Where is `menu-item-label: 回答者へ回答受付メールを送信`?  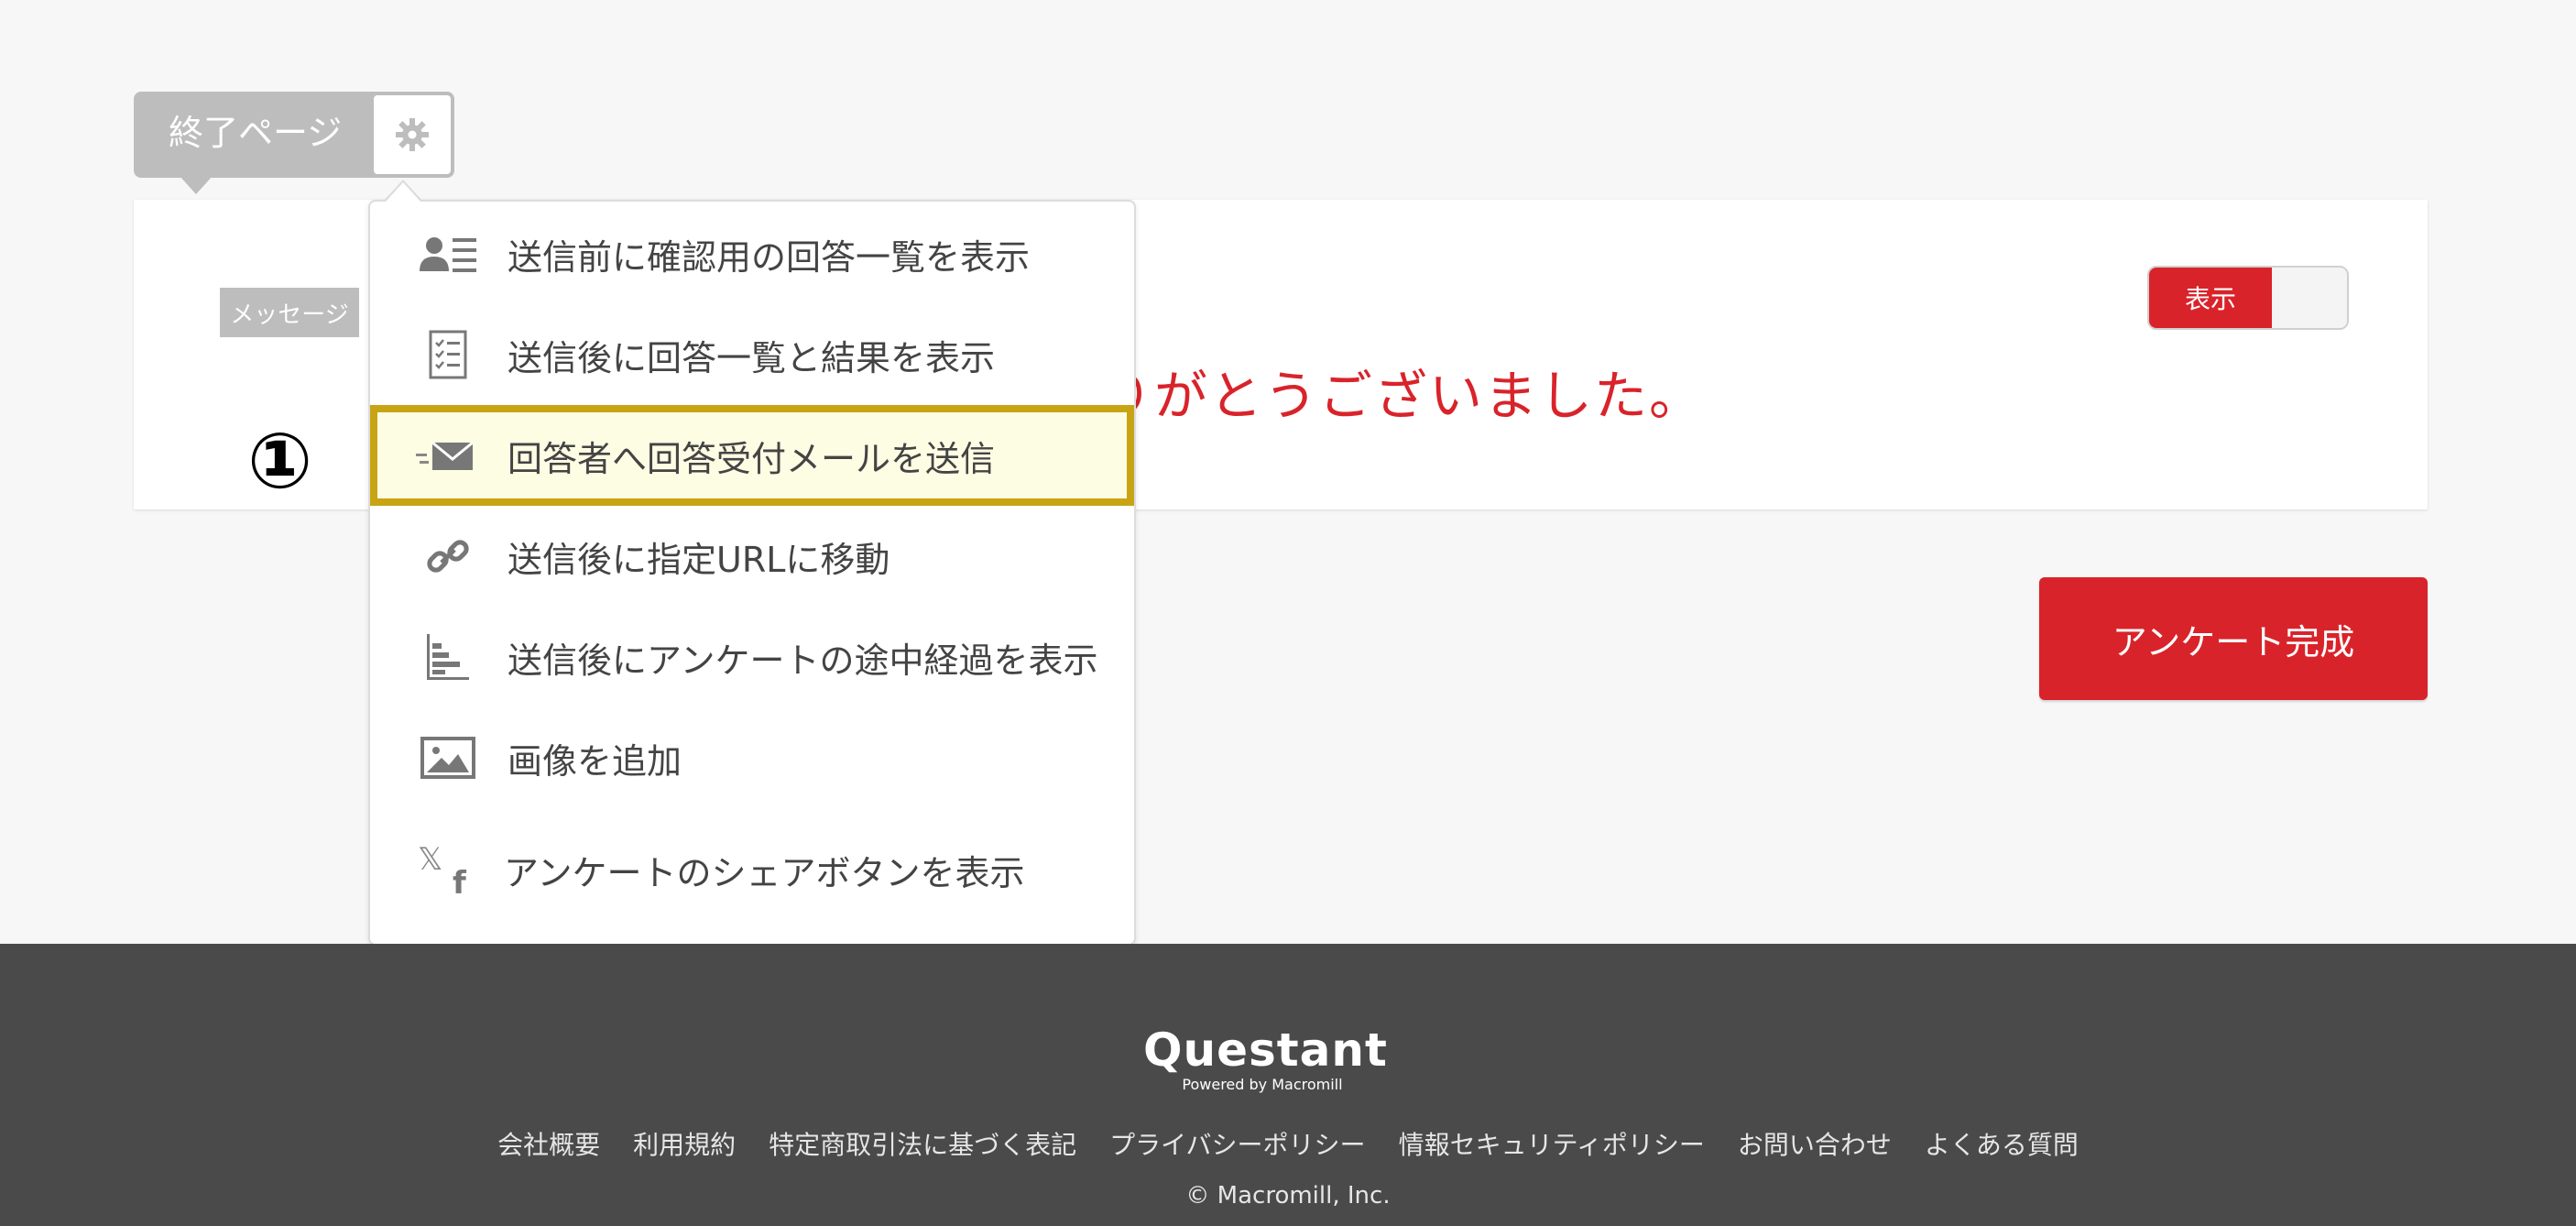
menu-item-label: 回答者へ回答受付メールを送信 is located at coordinates (752, 459).